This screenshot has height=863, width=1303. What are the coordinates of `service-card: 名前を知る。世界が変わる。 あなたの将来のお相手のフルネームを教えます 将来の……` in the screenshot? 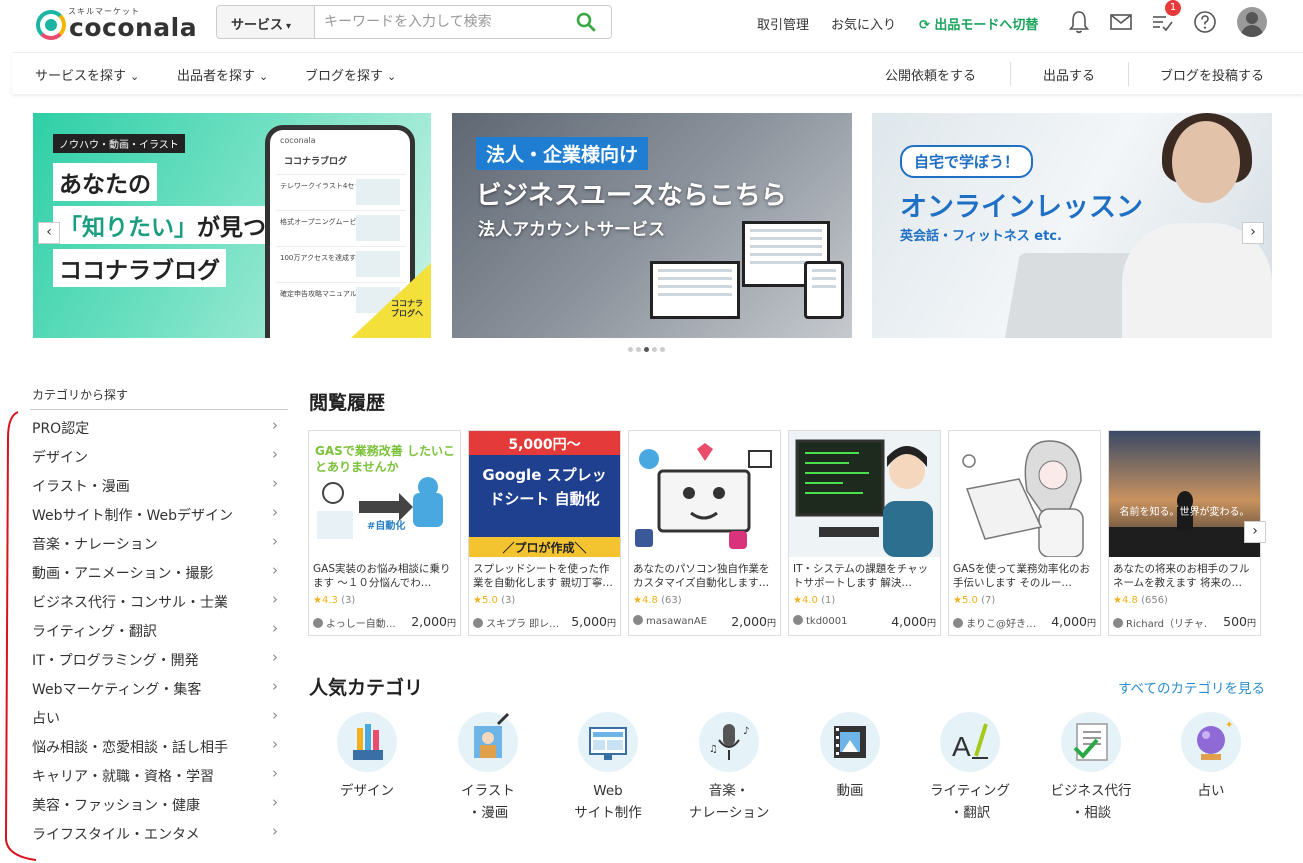 It's located at (1184, 533).